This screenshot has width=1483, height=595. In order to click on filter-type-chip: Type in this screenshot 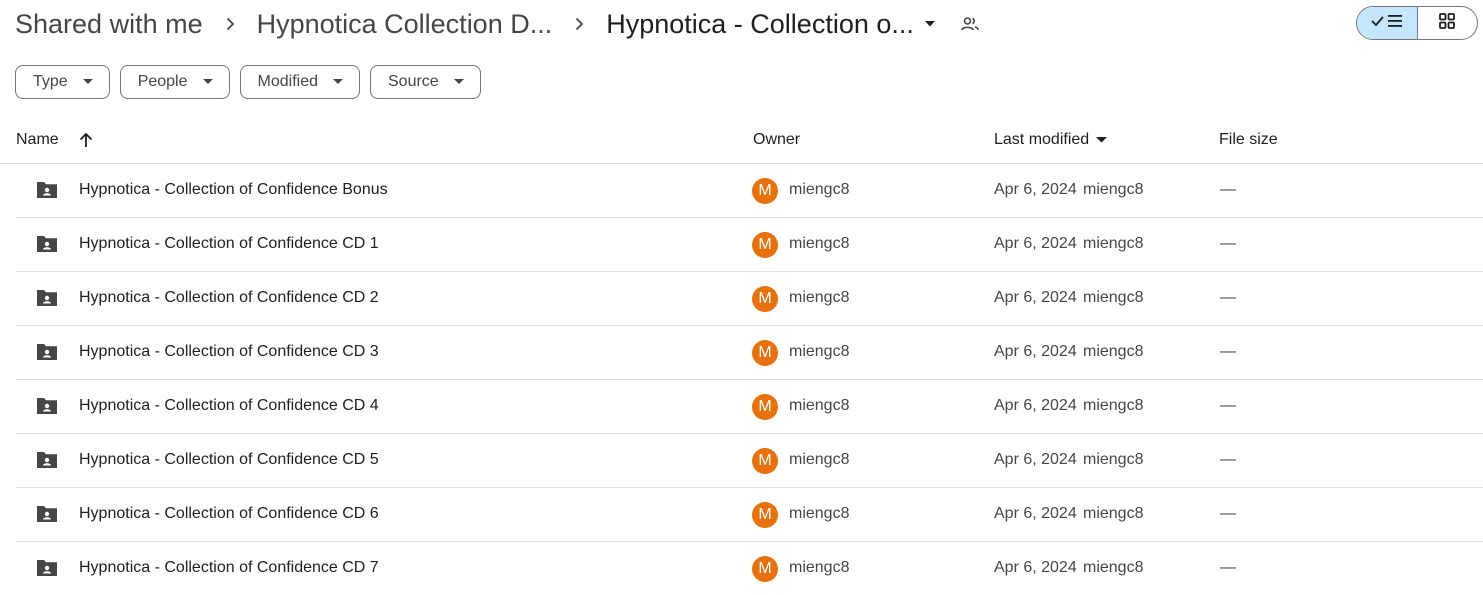, I will do `click(62, 82)`.